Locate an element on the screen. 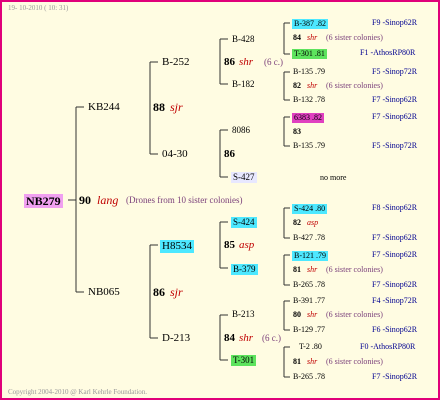  gen4-source: F4 -Sinop72R is located at coordinates (395, 300).